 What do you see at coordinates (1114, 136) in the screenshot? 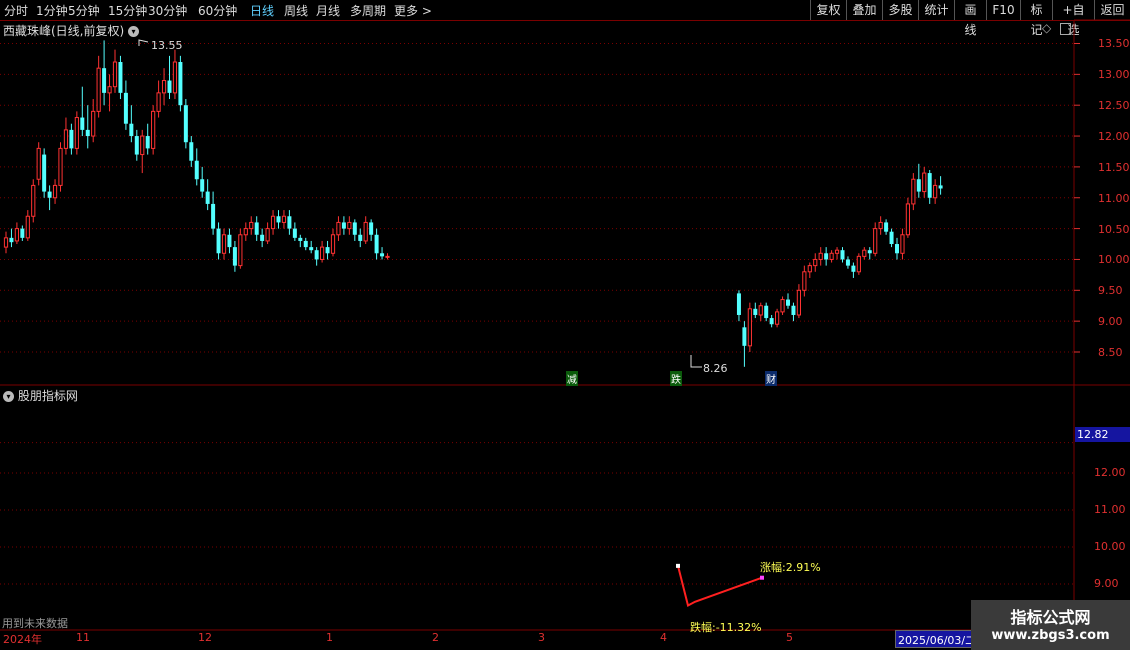
I see `y-tick: 12.00` at bounding box center [1114, 136].